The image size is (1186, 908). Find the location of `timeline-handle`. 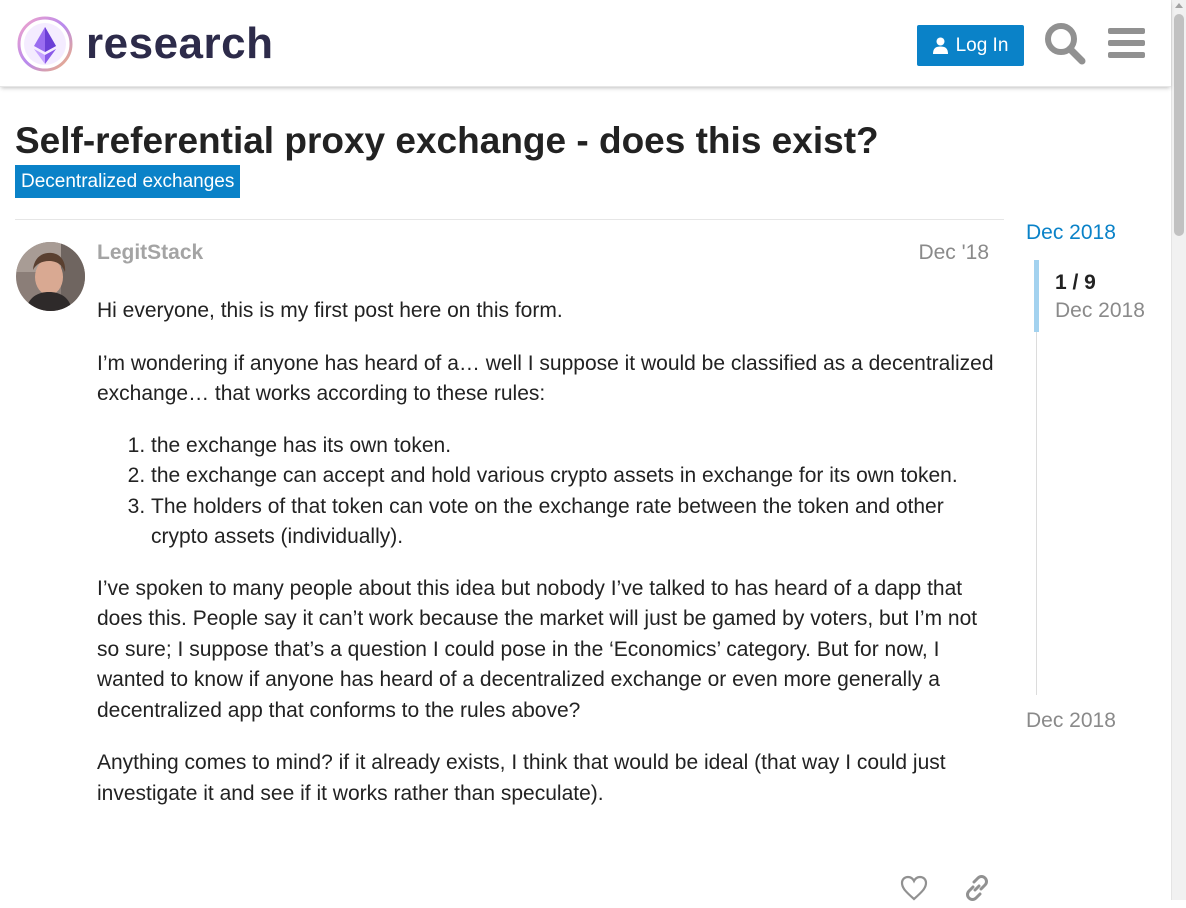

timeline-handle is located at coordinates (1036, 296).